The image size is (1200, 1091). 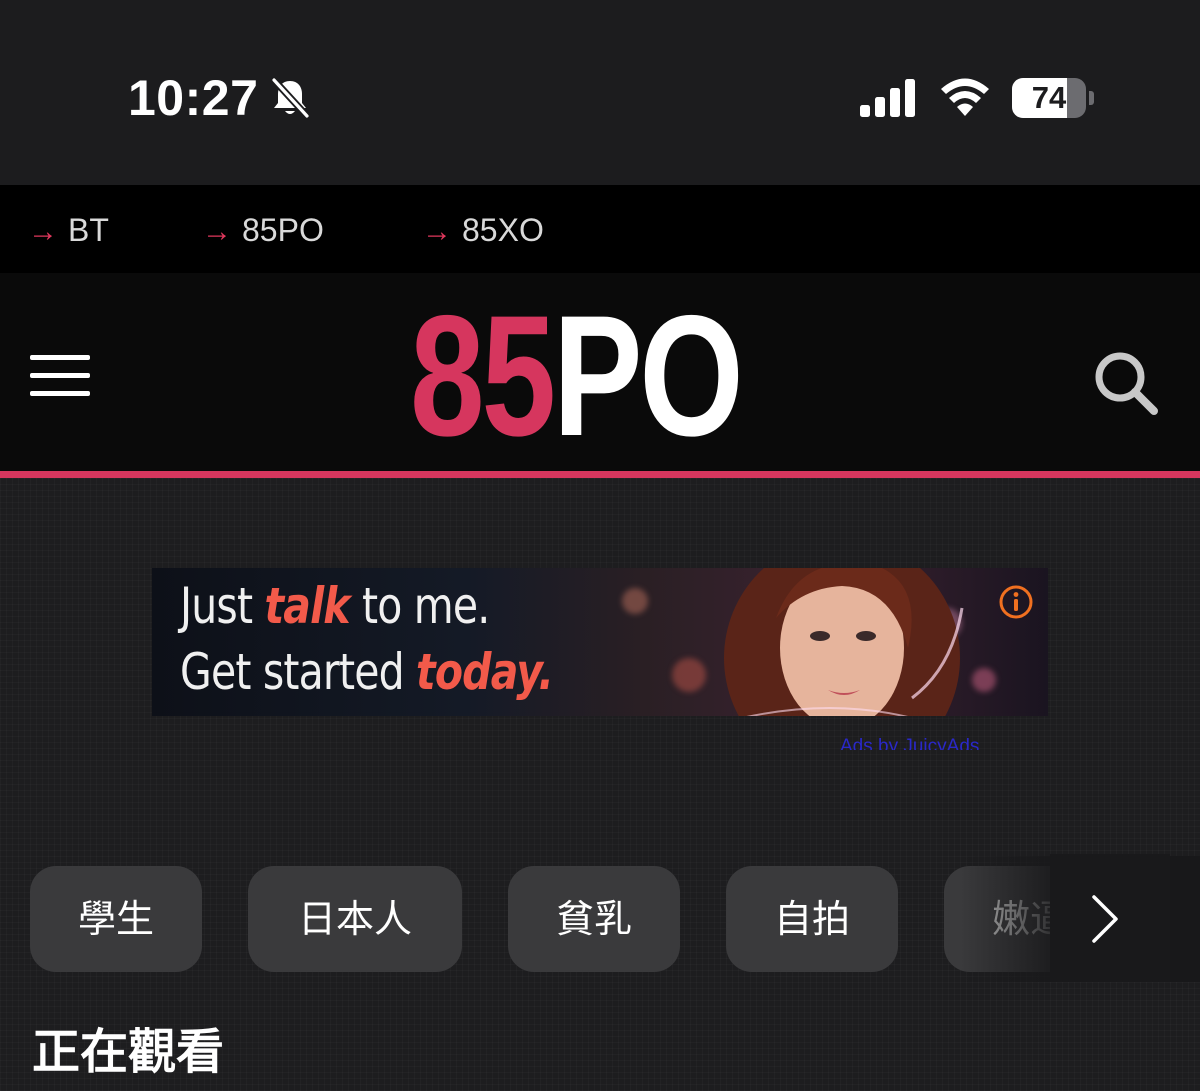 I want to click on ad-model-image, so click(x=844, y=642).